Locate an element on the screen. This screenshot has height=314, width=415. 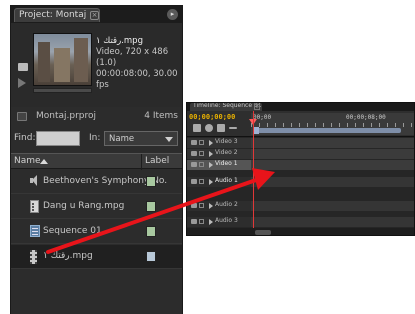
track-video-2: Video 2 is located at coordinates (300, 154).